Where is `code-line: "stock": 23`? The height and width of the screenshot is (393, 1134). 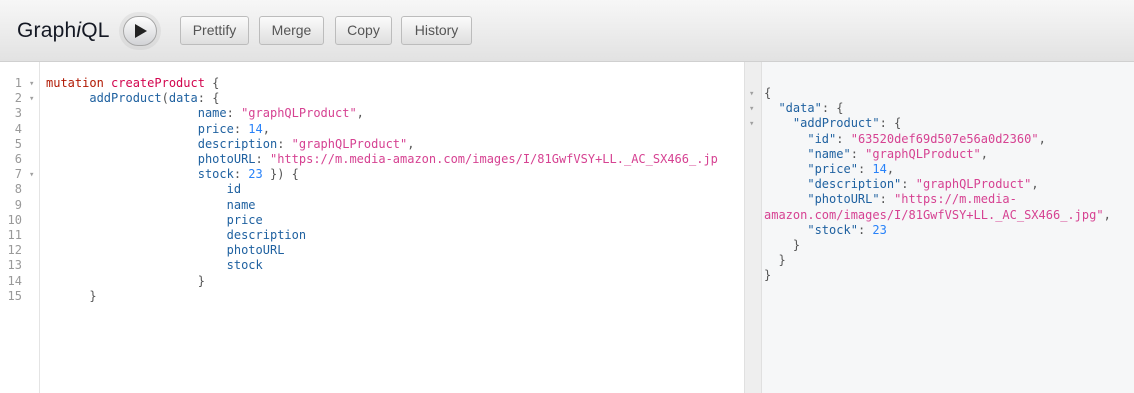
code-line: "stock": 23 is located at coordinates (825, 230).